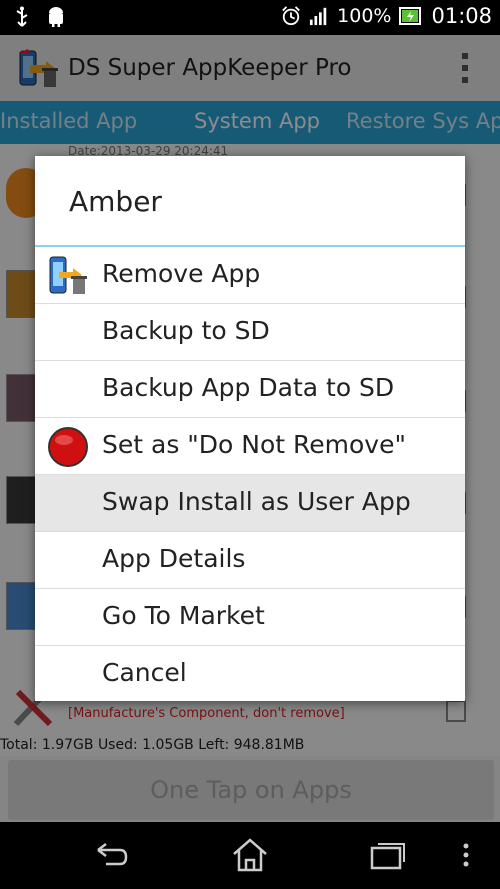  I want to click on menu-label: Backup App Data to SD, so click(248, 387).